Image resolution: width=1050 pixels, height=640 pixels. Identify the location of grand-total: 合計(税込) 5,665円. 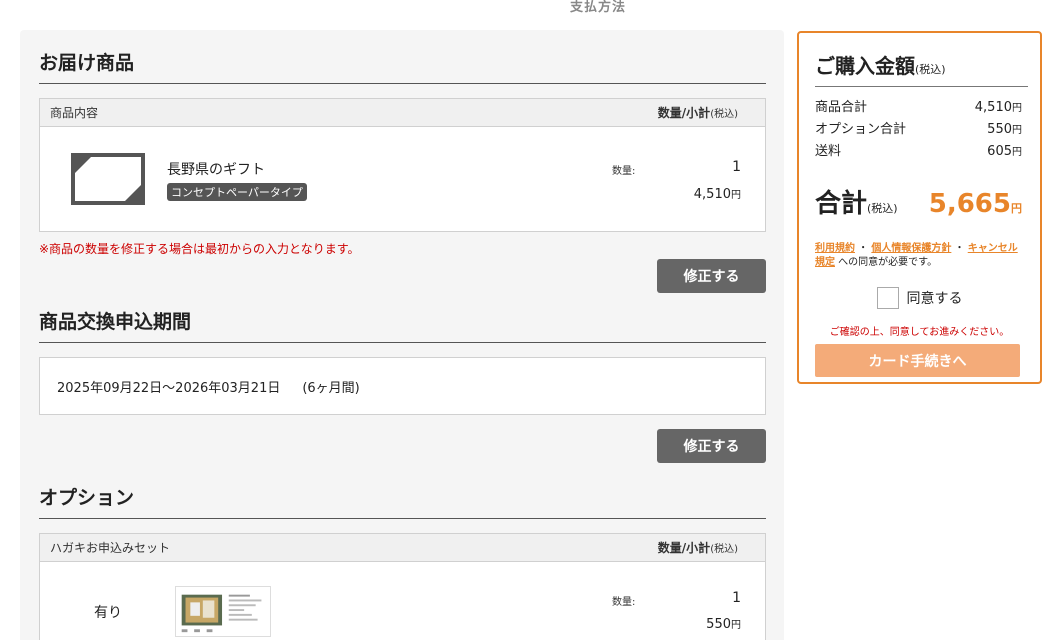
(919, 201).